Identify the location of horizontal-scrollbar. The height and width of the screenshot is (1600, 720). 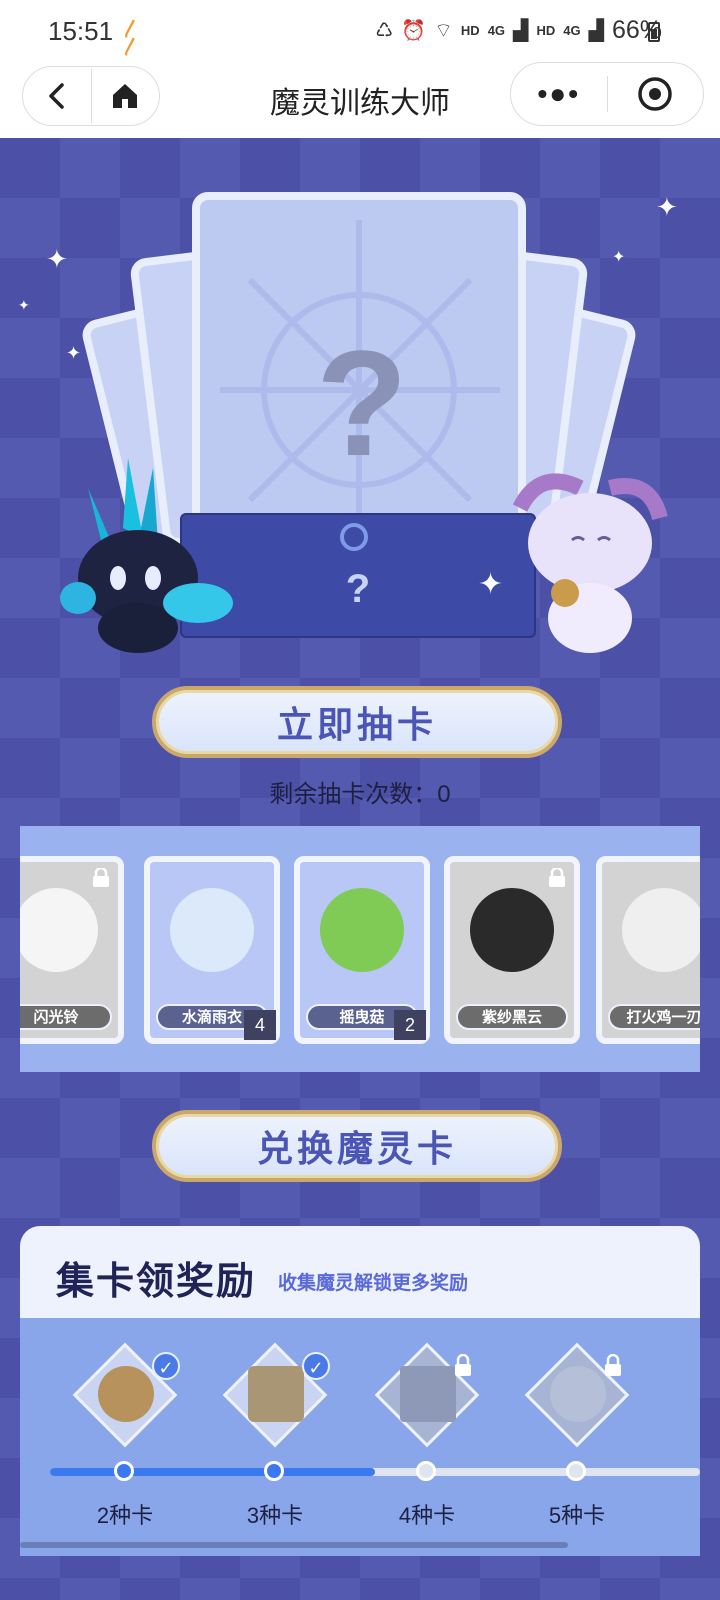
(294, 1545).